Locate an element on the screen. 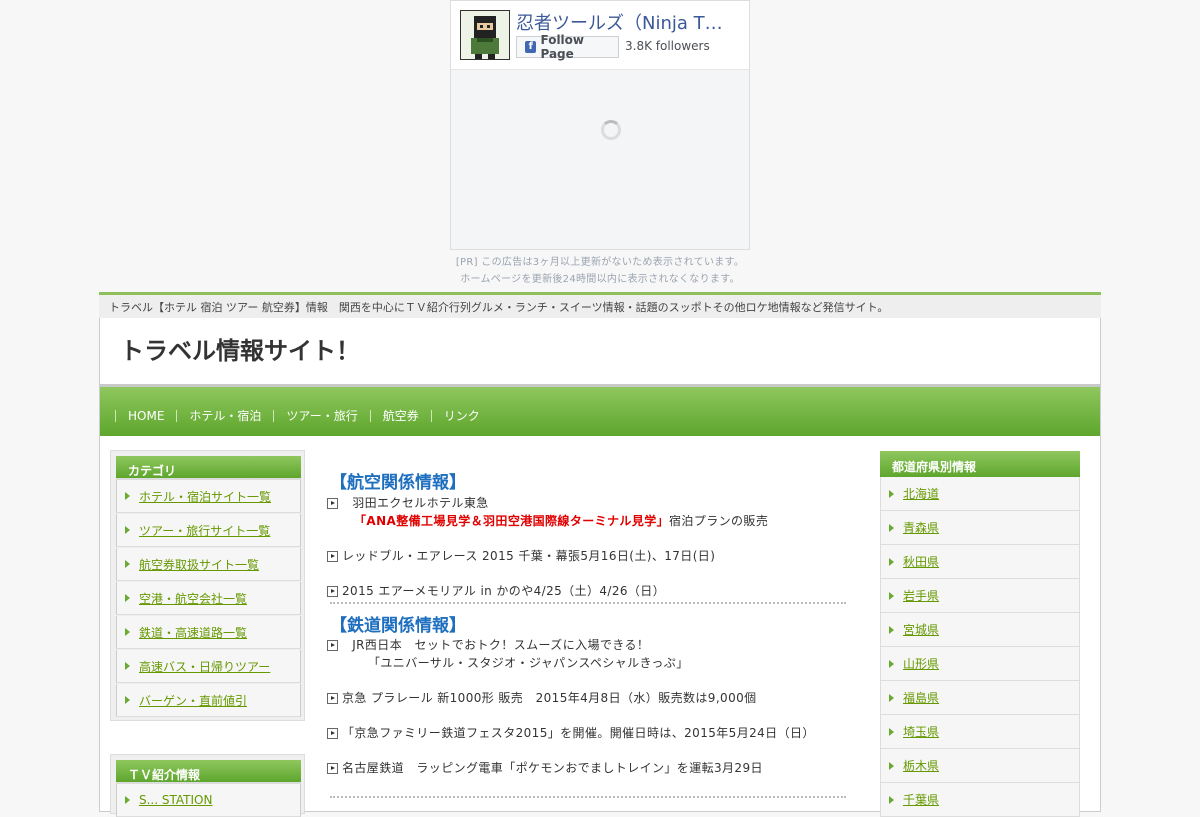  air-entry-1: 羽田エクセルホテル東急 is located at coordinates (408, 502).